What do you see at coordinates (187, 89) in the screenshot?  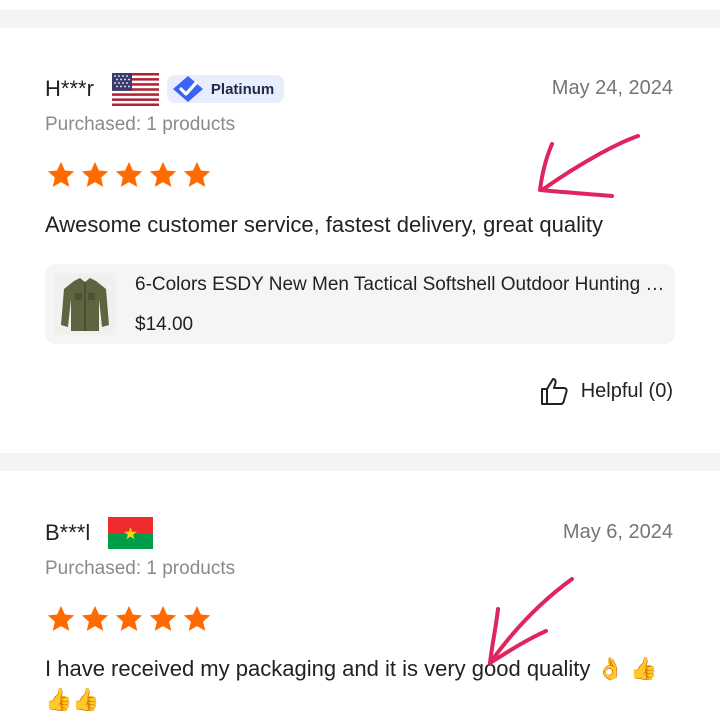 I see `verified-check-icon` at bounding box center [187, 89].